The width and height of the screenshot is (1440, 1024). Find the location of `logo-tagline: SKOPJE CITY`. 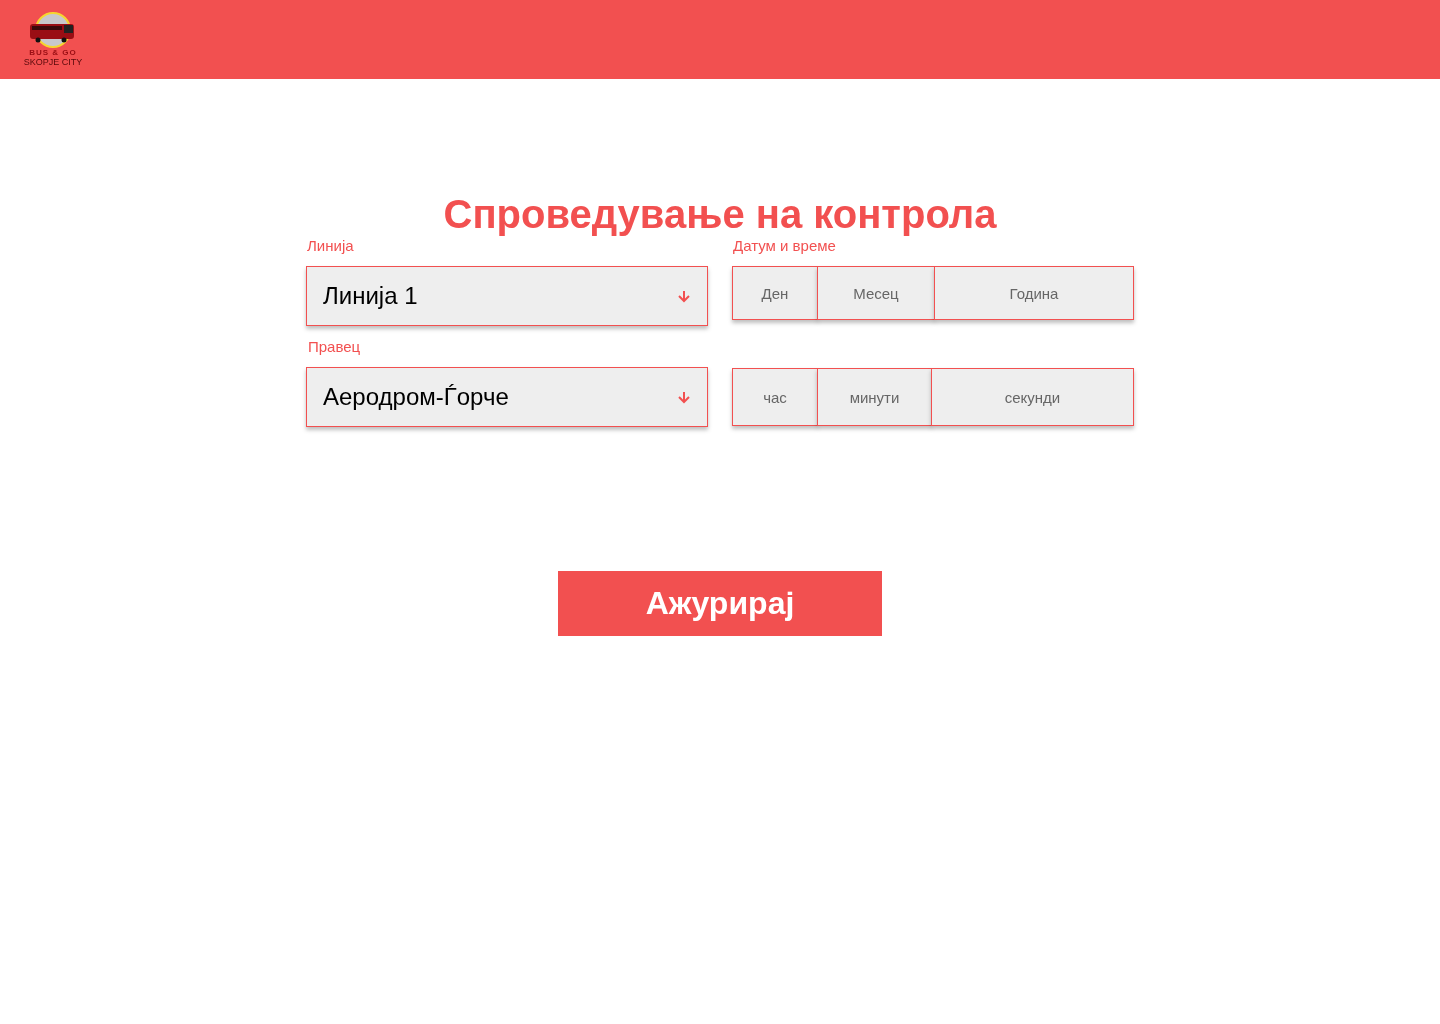

logo-tagline: SKOPJE CITY is located at coordinates (53, 62).